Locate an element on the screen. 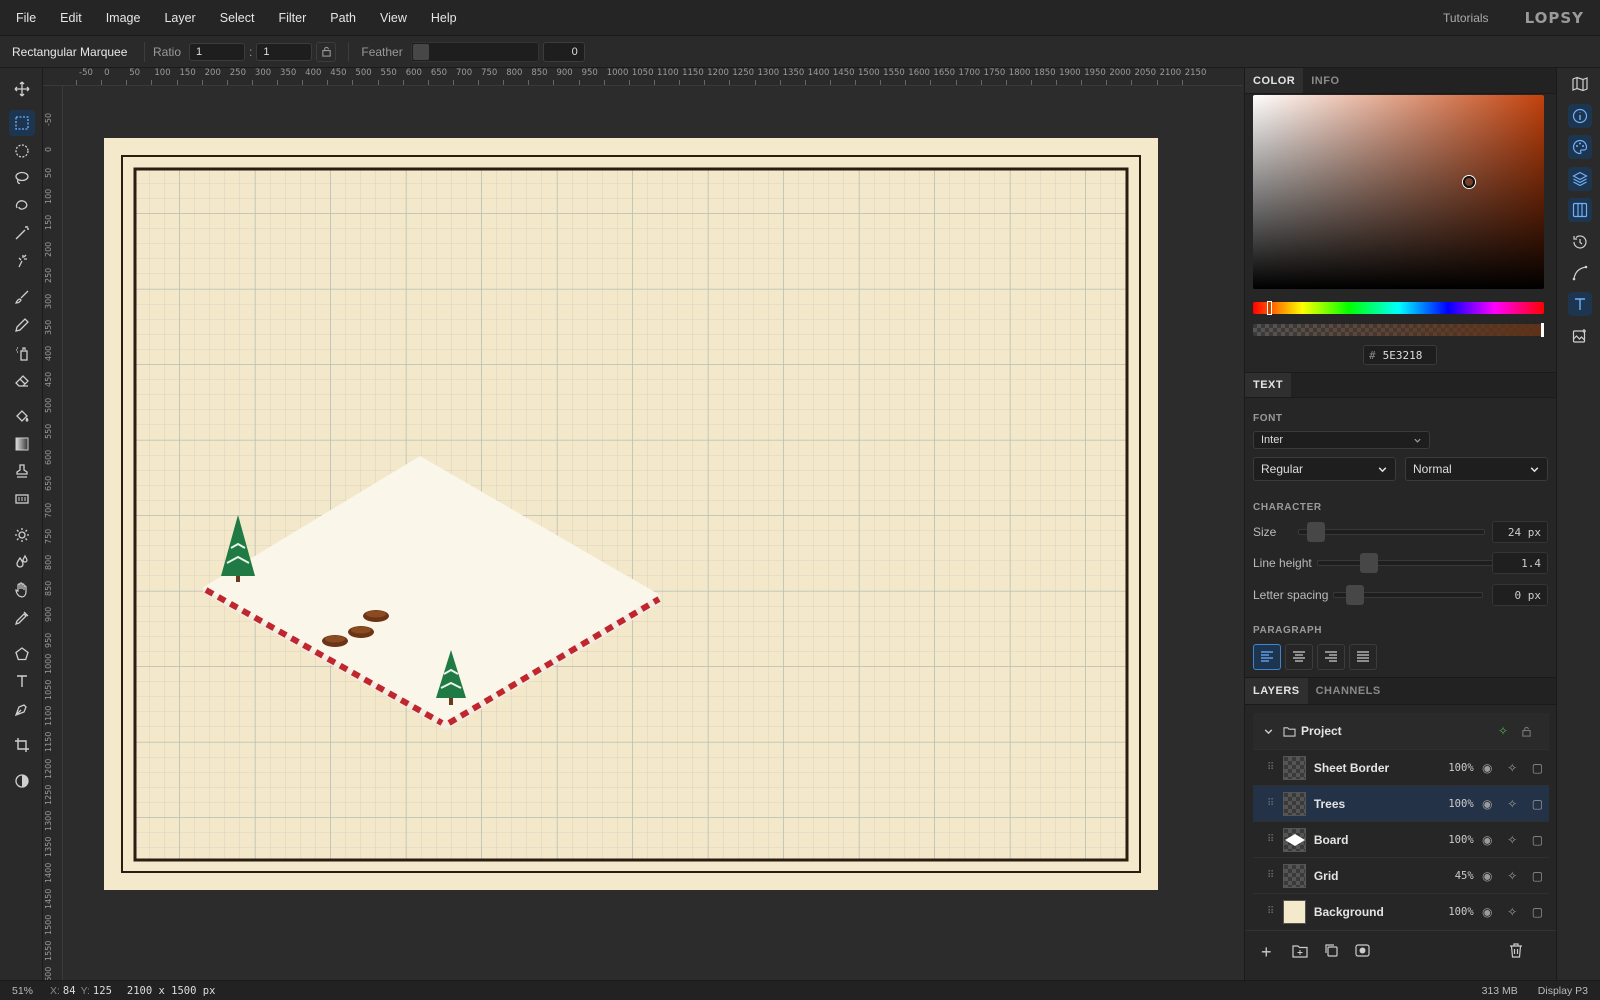 The image size is (1600, 1000). tab-text: TEXT is located at coordinates (1268, 385).